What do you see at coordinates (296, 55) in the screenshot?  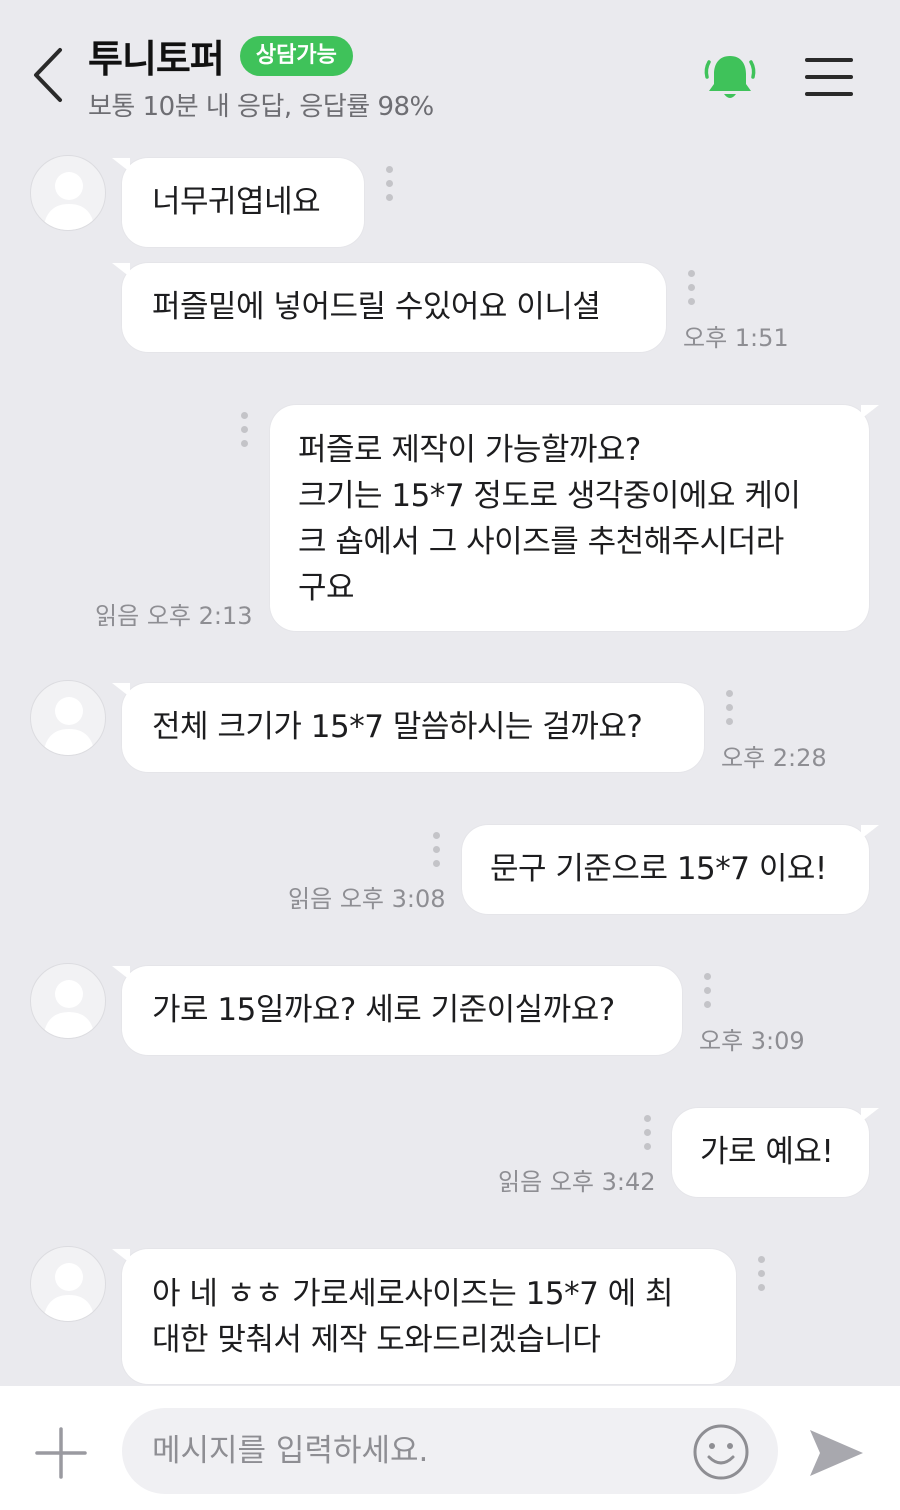 I see `status-badge: 상담가능` at bounding box center [296, 55].